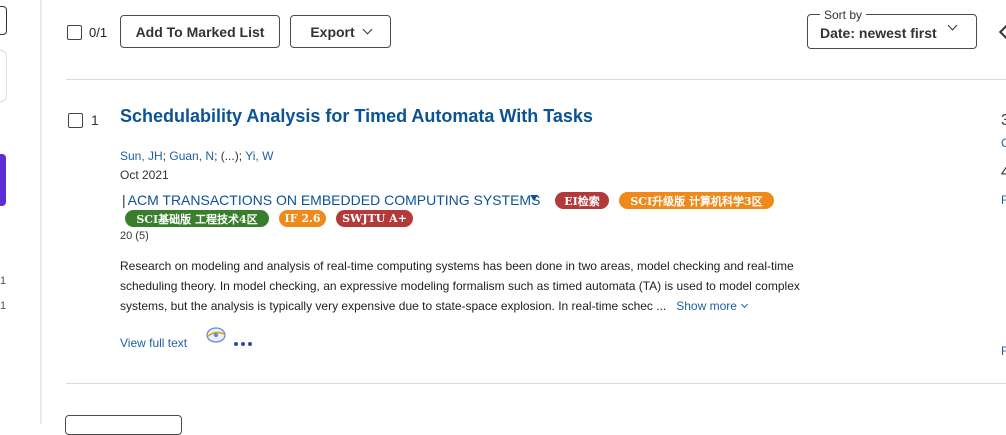  I want to click on export-label: Export, so click(332, 31).